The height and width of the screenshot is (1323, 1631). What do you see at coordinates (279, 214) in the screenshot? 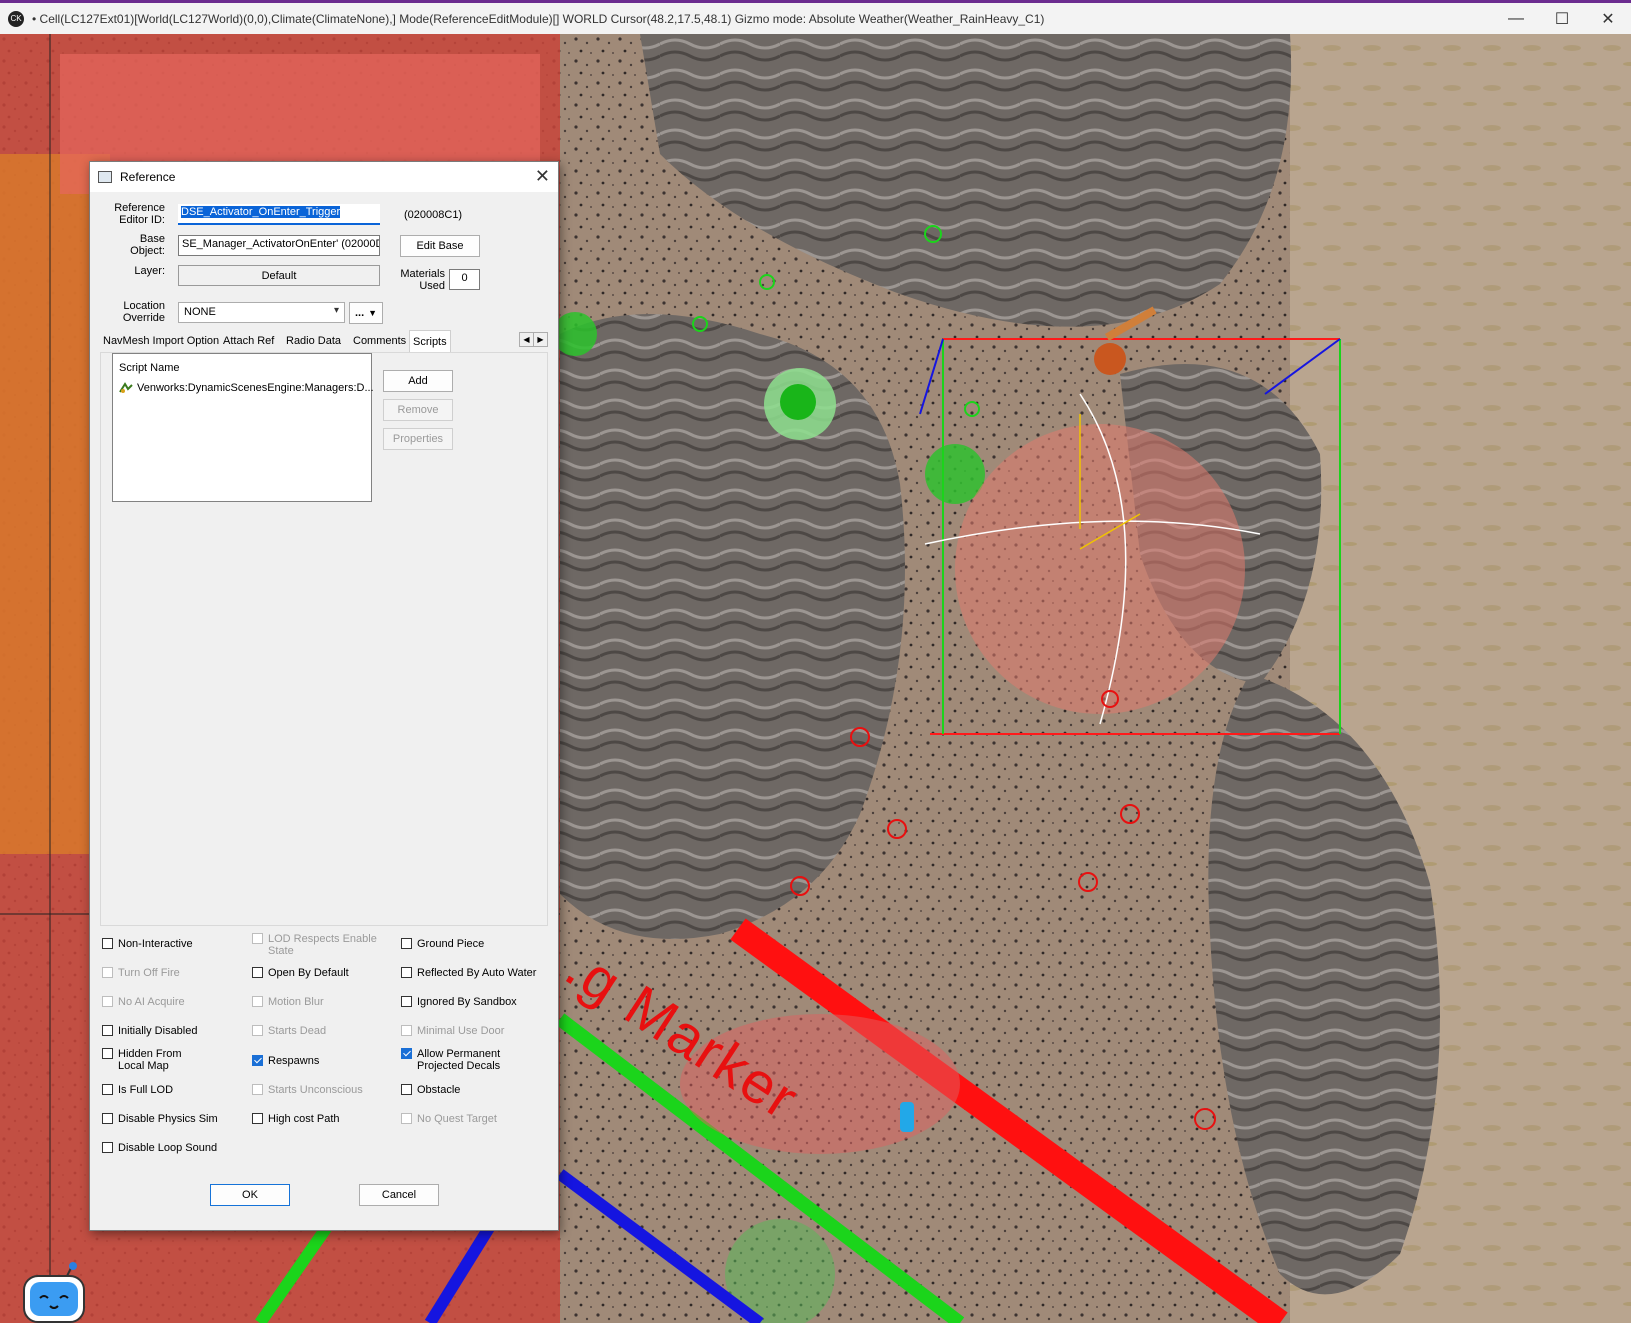
I see `editor-id-input: DSE_Activator_OnEnter_Trigger` at bounding box center [279, 214].